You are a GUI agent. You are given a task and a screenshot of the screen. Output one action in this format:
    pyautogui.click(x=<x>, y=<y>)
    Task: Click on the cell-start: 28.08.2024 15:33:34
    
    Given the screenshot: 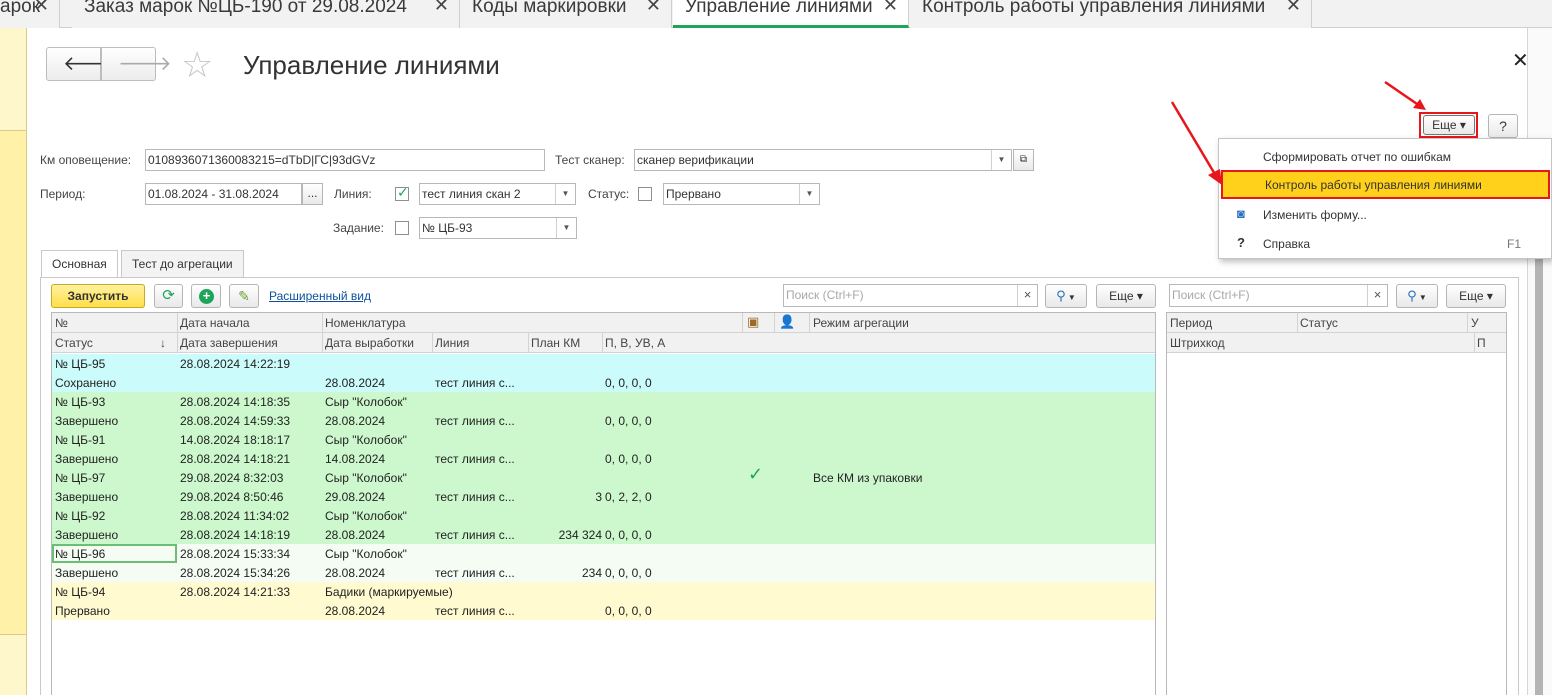 What is the action you would take?
    pyautogui.click(x=235, y=554)
    